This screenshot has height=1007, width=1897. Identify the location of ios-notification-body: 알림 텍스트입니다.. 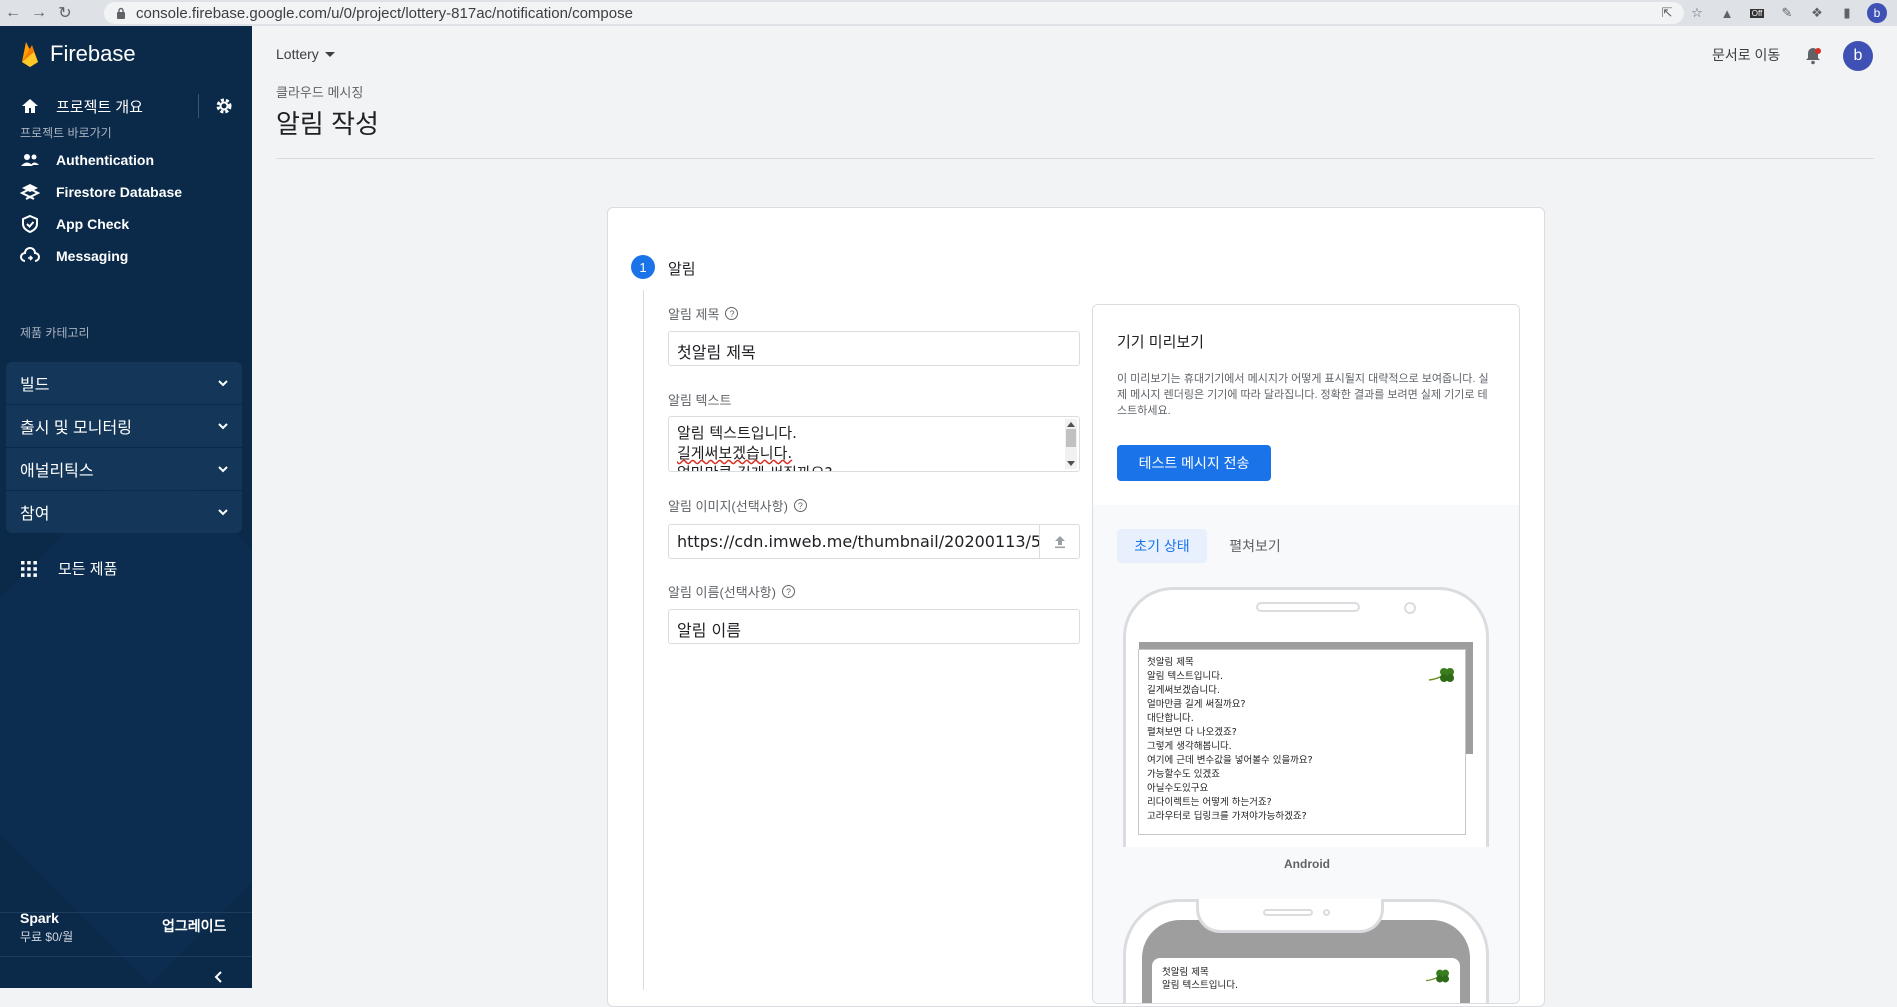
(1200, 985).